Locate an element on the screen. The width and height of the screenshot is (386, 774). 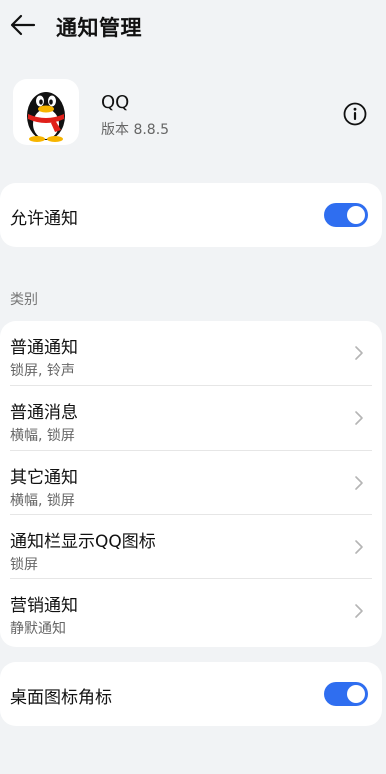
category-item: 营销通知 静默通知 is located at coordinates (191, 611).